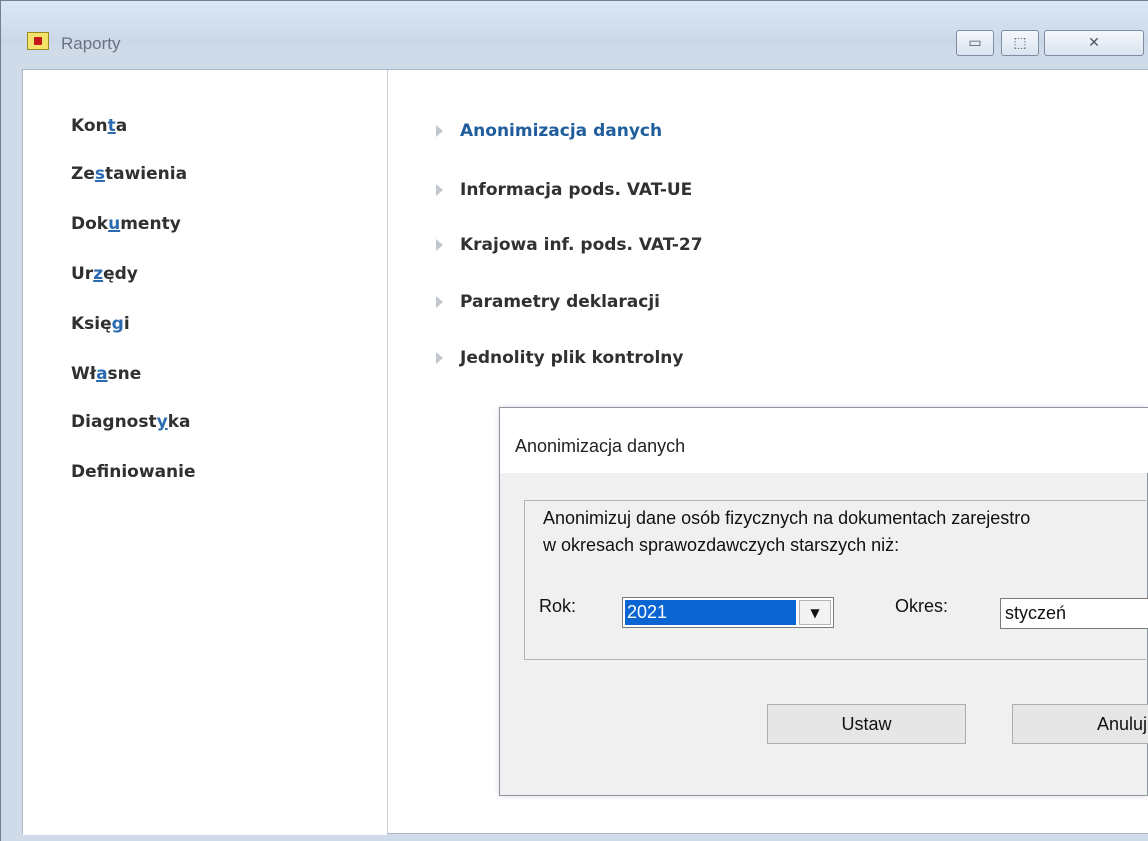 This screenshot has width=1148, height=841. What do you see at coordinates (710, 612) in the screenshot?
I see `rok-selected-value: 2021` at bounding box center [710, 612].